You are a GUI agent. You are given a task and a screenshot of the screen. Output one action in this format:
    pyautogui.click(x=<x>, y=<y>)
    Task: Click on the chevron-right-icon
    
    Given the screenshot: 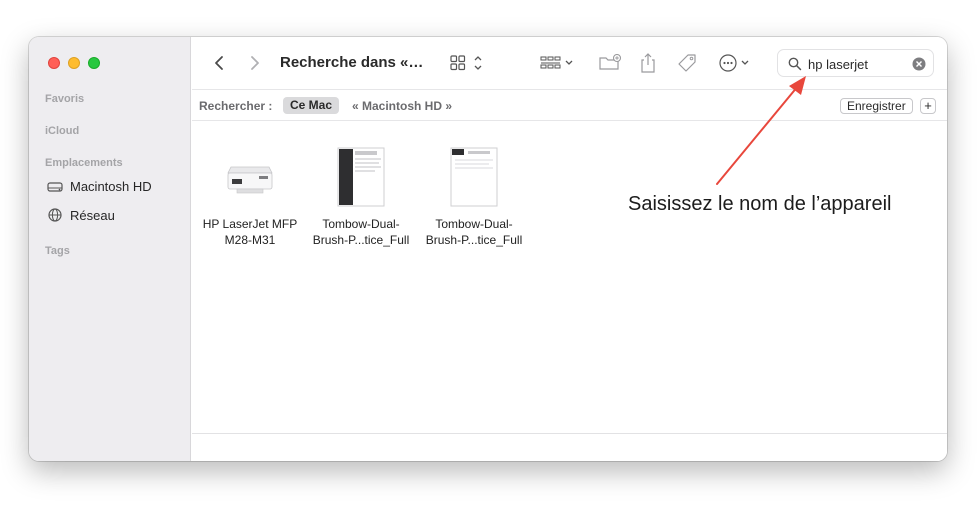 What is the action you would take?
    pyautogui.click(x=255, y=63)
    